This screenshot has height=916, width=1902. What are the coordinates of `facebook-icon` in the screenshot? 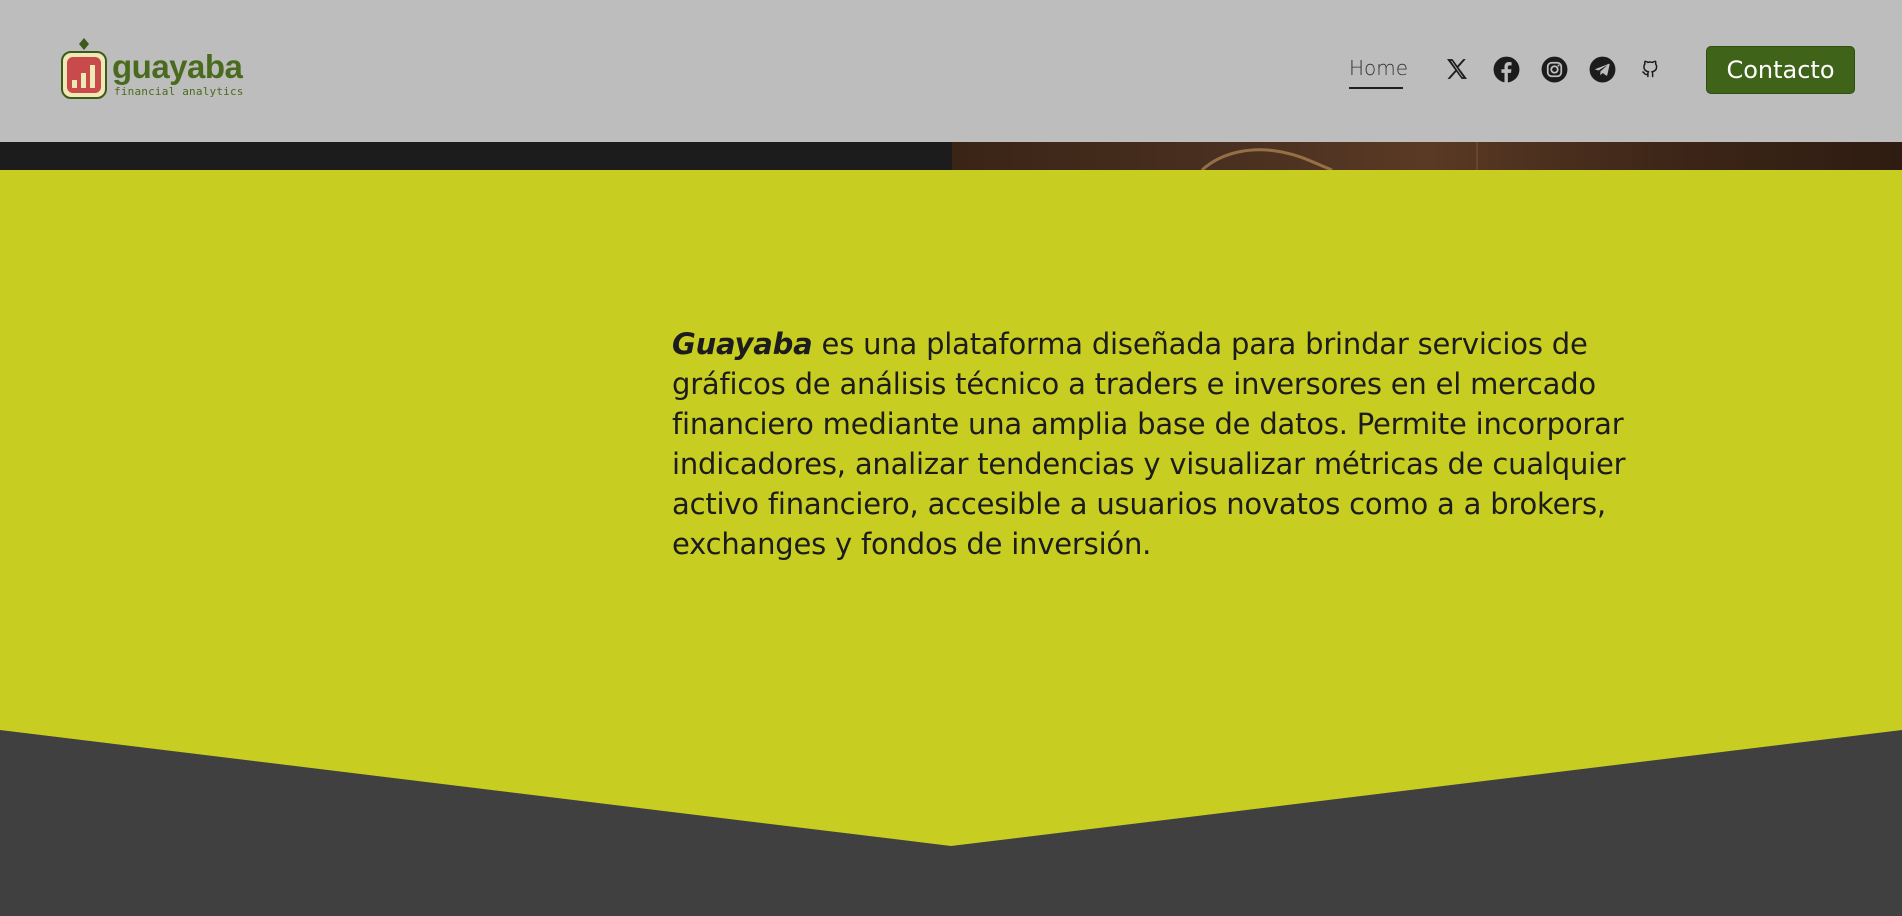 It's located at (1506, 69).